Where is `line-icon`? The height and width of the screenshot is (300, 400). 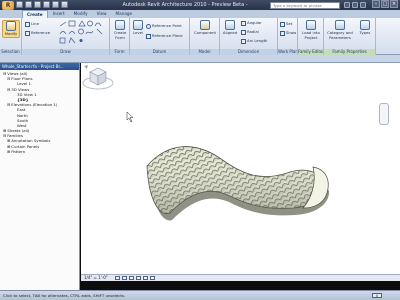 line-icon is located at coordinates (27, 24).